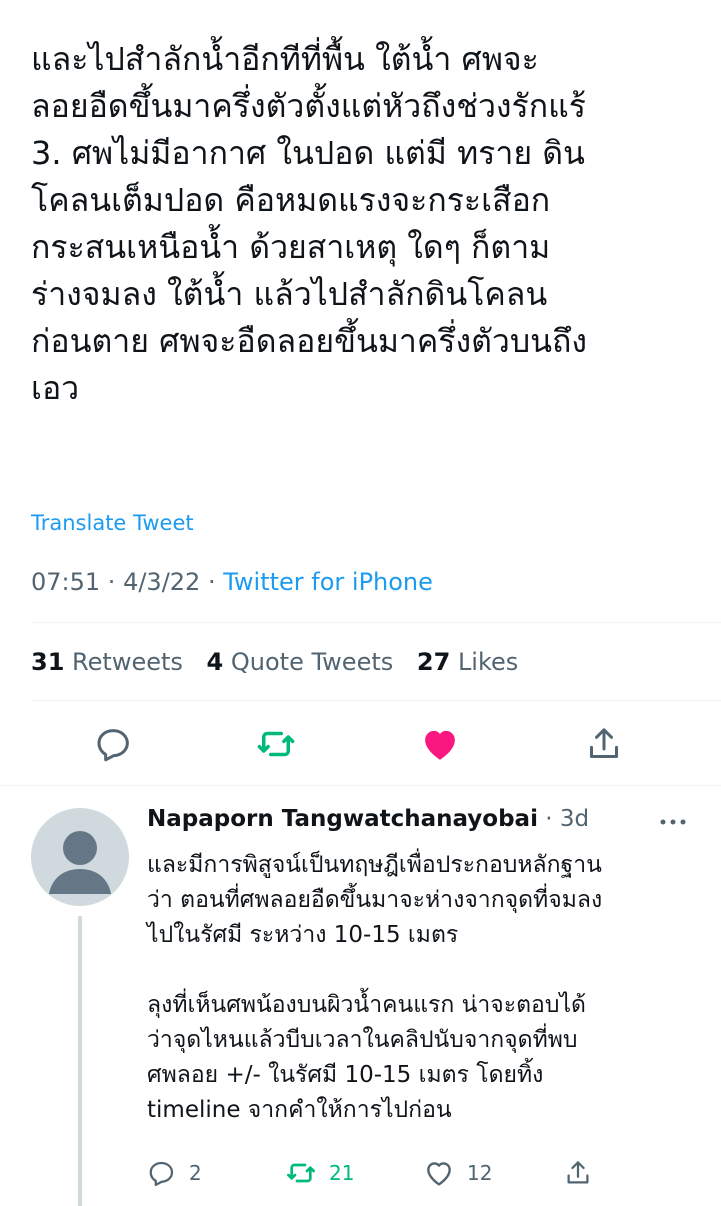  I want to click on like-button, so click(440, 744).